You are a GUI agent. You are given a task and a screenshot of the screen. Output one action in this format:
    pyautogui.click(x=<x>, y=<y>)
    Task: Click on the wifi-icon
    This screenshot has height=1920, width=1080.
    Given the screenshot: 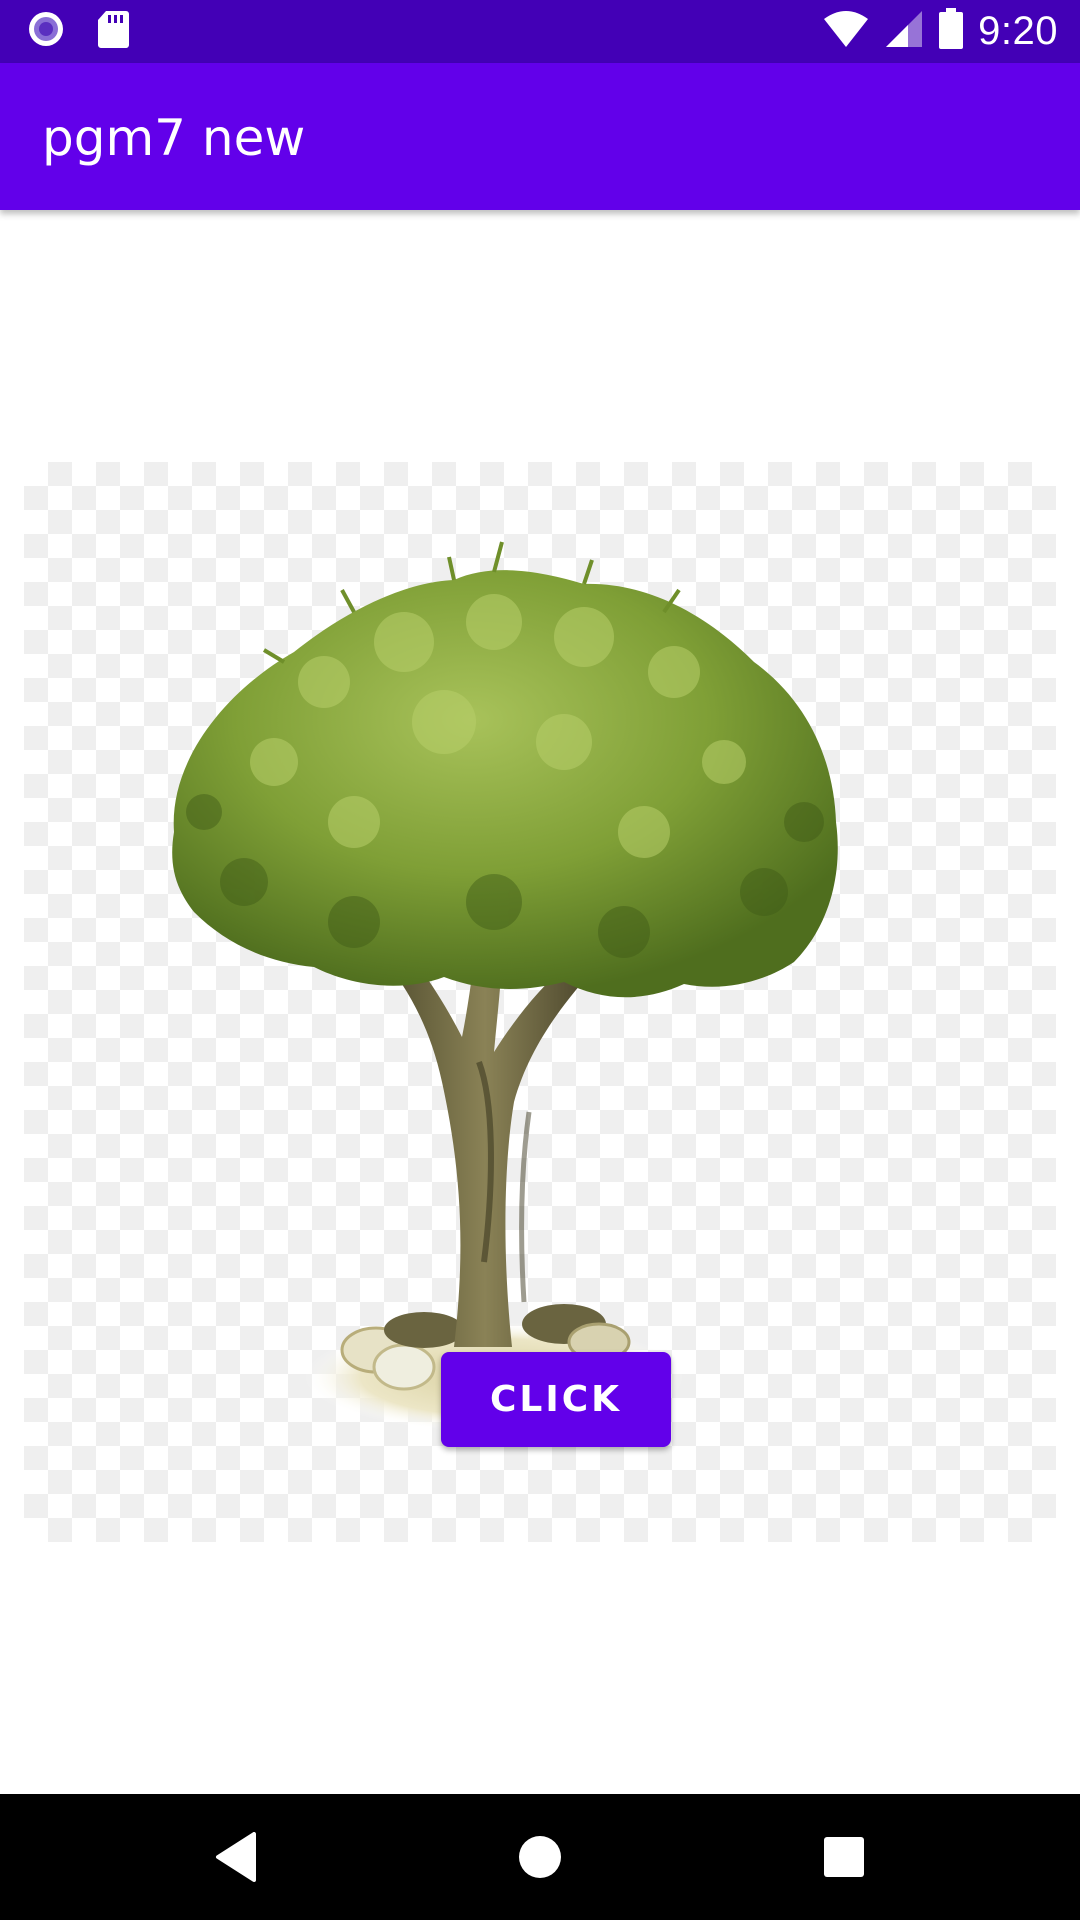 What is the action you would take?
    pyautogui.click(x=846, y=31)
    